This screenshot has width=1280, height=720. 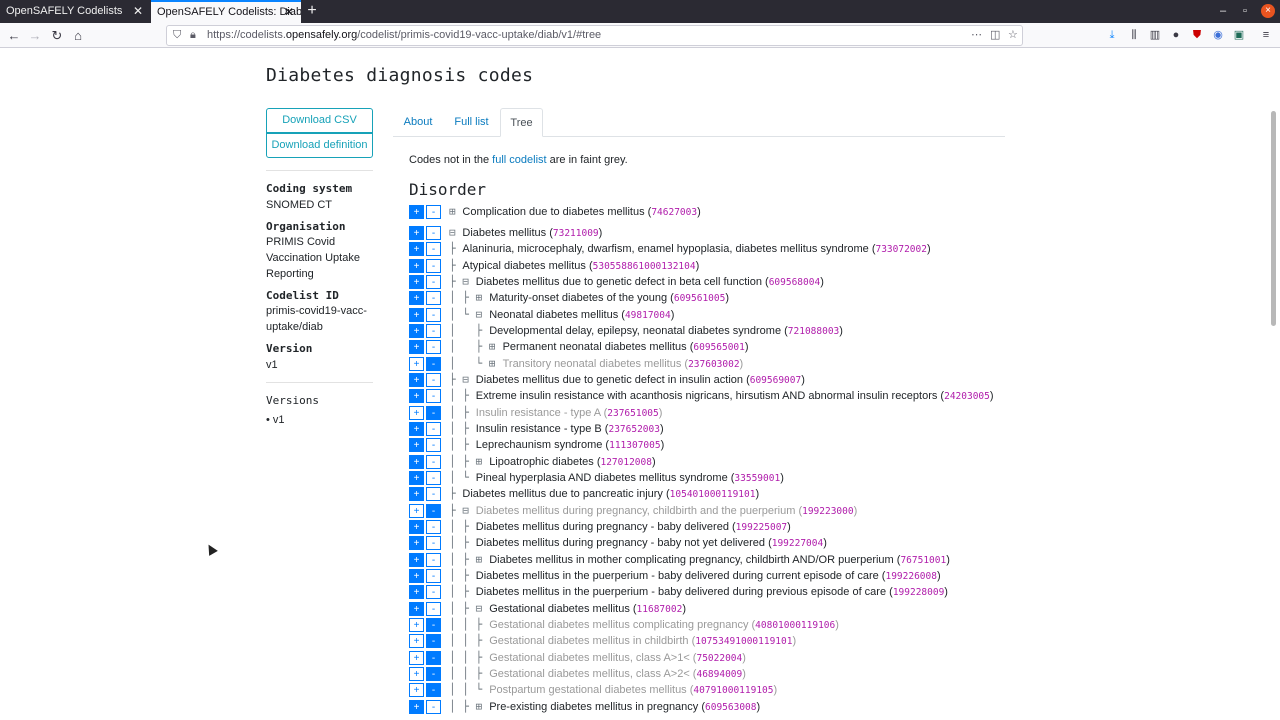 I want to click on version-link: • v1, so click(x=321, y=420).